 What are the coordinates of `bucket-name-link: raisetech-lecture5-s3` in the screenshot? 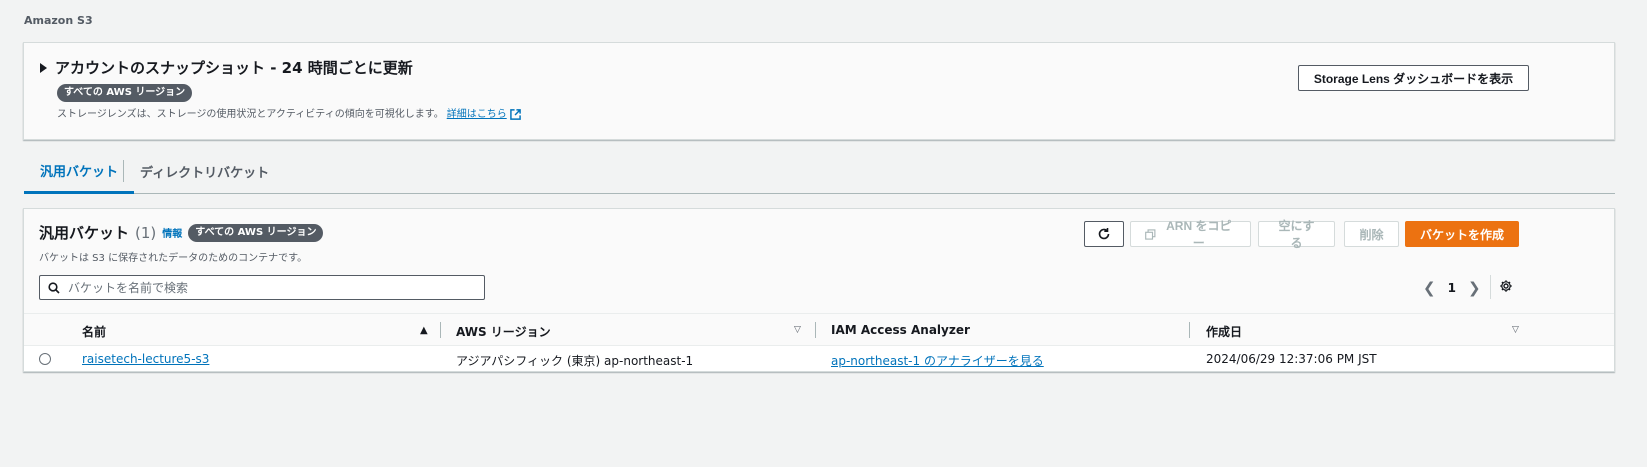 It's located at (145, 359).